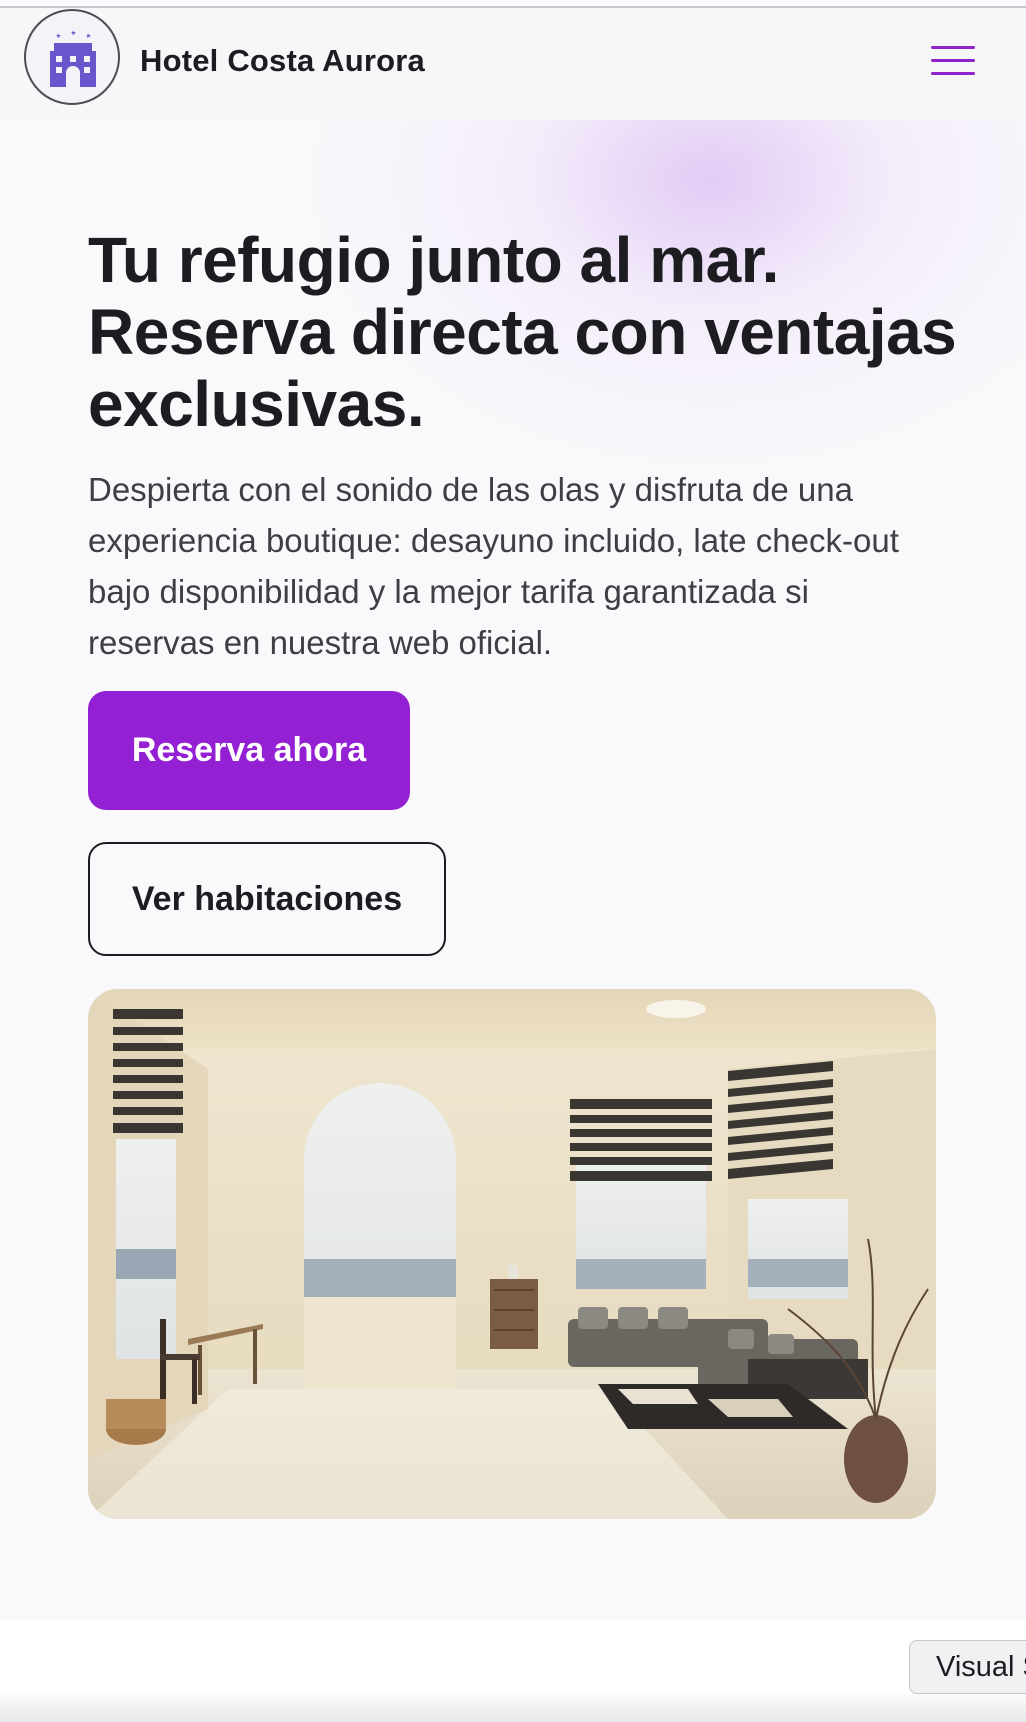  I want to click on logo, so click(72, 57).